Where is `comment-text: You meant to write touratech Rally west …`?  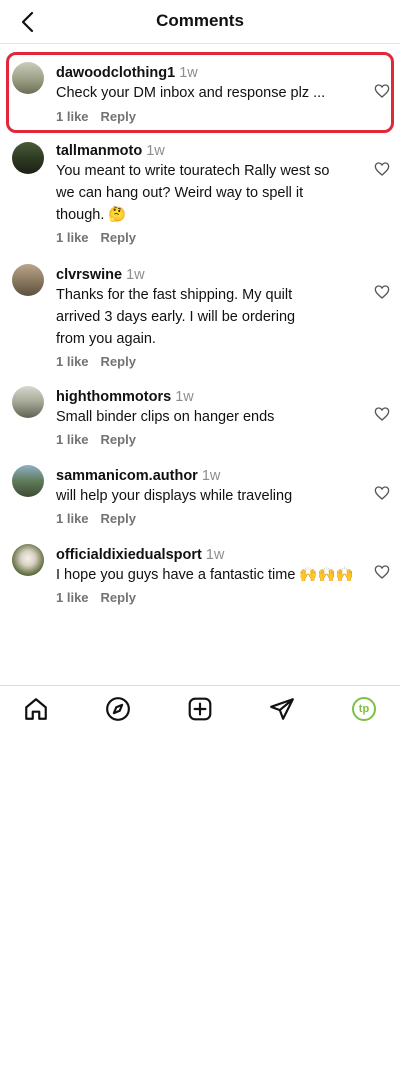
comment-text: You meant to write touratech Rally west … is located at coordinates (193, 193).